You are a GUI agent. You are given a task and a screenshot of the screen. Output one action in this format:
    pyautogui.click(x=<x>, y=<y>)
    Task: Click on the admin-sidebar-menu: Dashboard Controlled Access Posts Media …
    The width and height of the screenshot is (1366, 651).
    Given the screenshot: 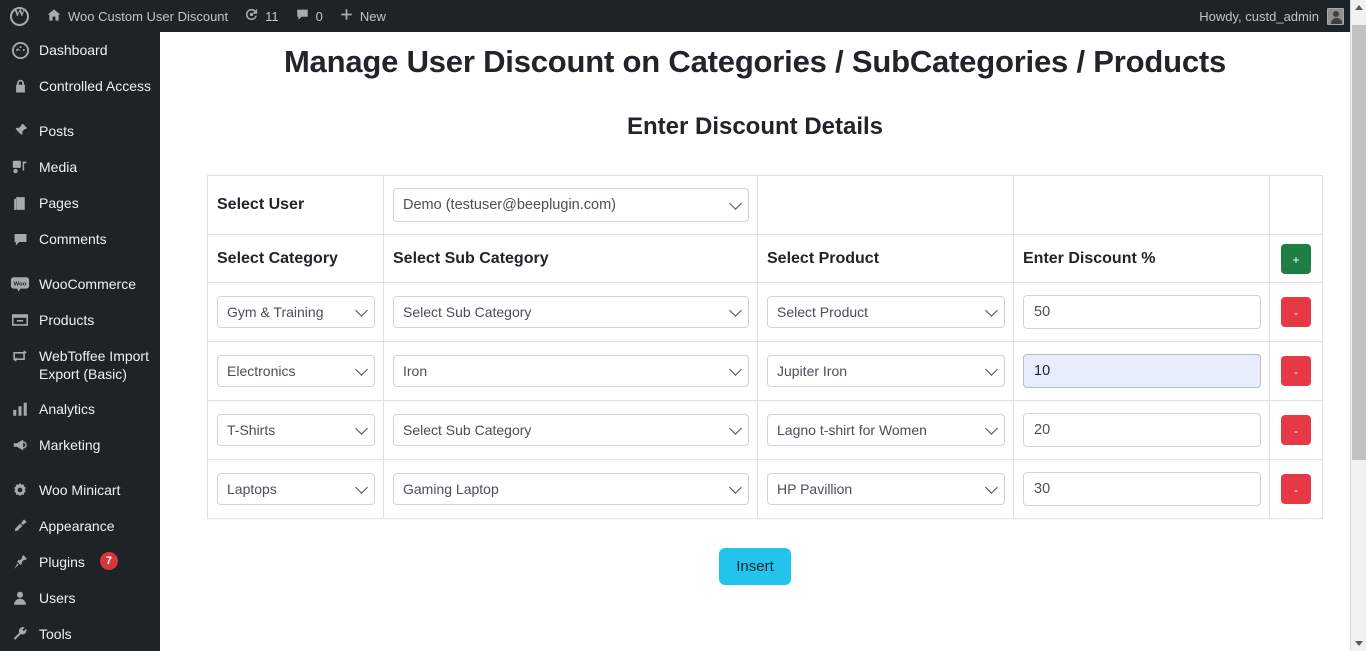 What is the action you would take?
    pyautogui.click(x=80, y=341)
    